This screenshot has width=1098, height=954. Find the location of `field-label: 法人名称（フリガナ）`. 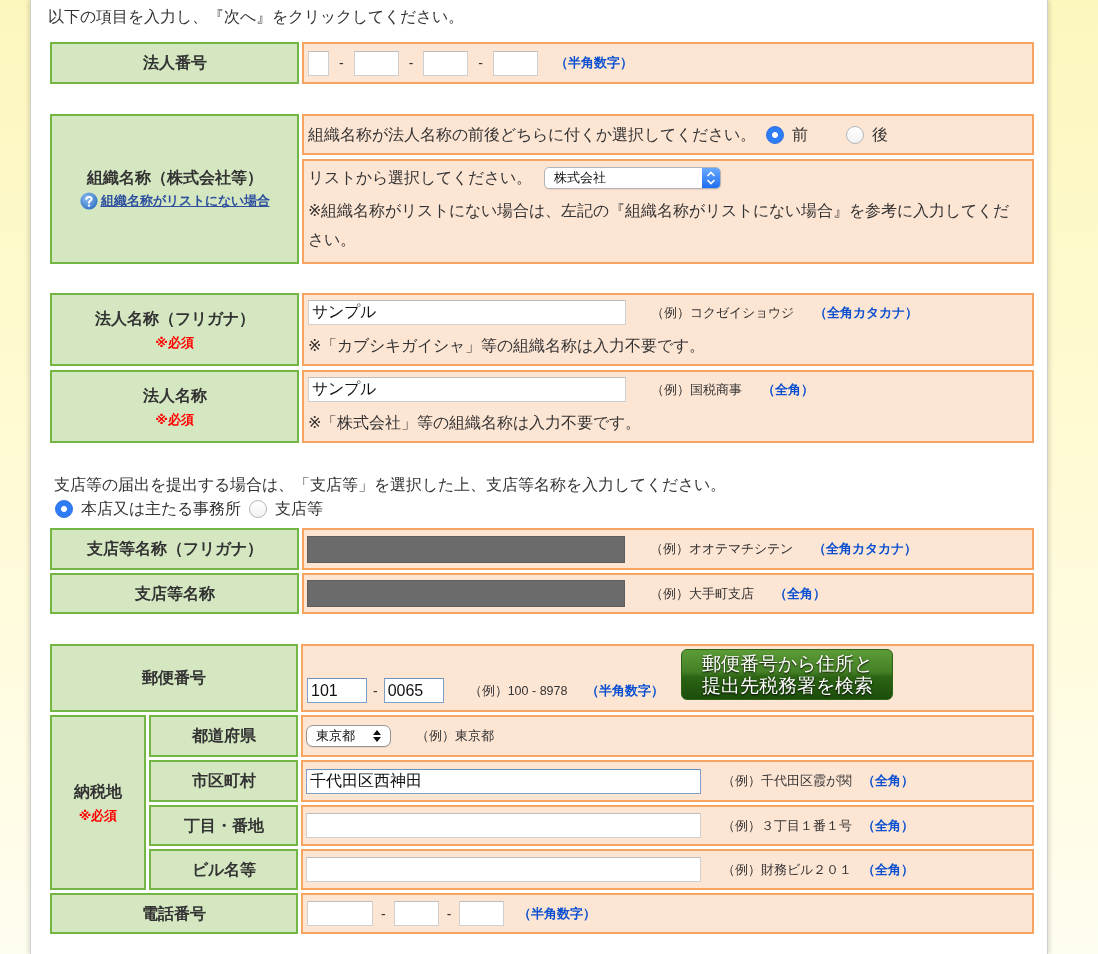

field-label: 法人名称（フリガナ） is located at coordinates (174, 318).